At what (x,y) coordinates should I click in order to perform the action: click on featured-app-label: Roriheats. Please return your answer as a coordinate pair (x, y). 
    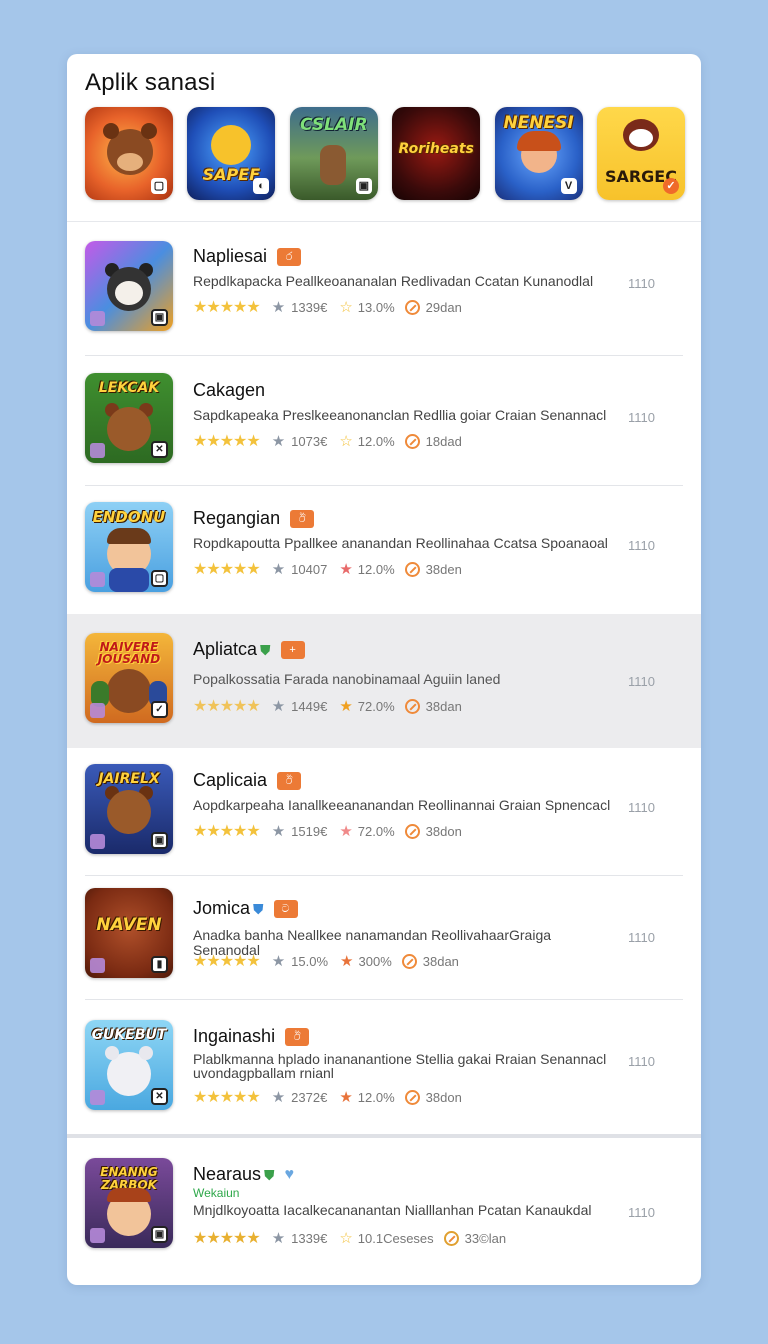
    Looking at the image, I should click on (436, 149).